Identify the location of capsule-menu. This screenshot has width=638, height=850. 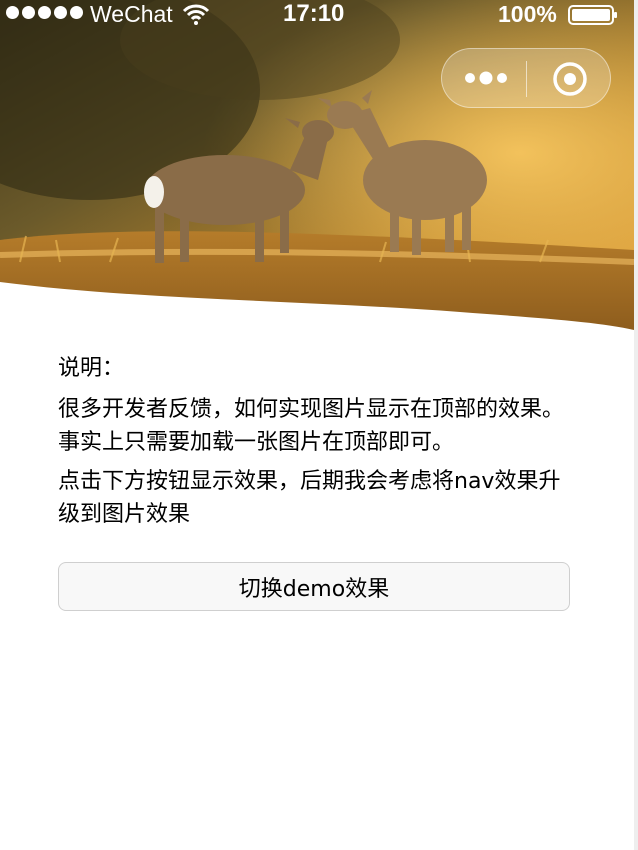
(526, 78).